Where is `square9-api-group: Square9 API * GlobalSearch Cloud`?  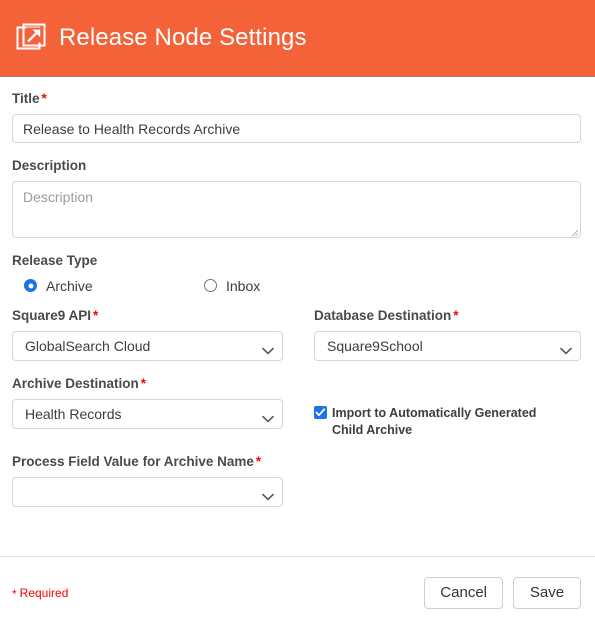 square9-api-group: Square9 API * GlobalSearch Cloud is located at coordinates (147, 334).